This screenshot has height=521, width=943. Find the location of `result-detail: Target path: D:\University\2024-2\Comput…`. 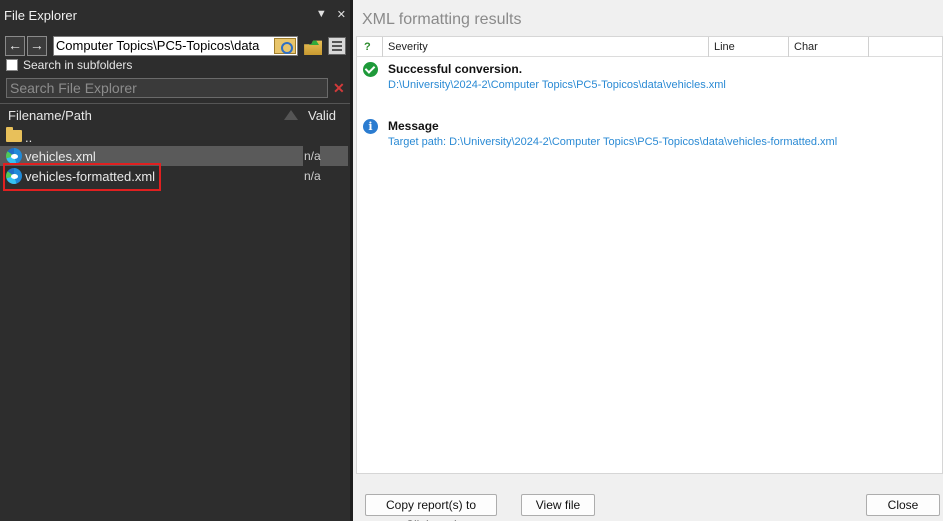

result-detail: Target path: D:\University\2024-2\Comput… is located at coordinates (613, 142).